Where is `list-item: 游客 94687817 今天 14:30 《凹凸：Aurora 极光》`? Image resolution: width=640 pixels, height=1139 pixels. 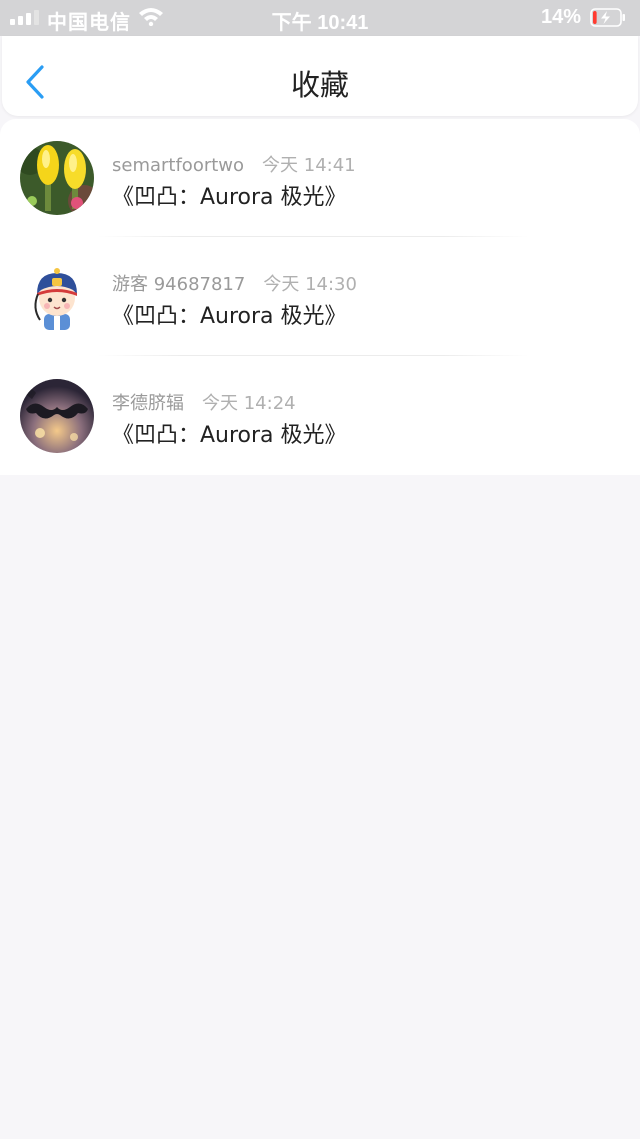
list-item: 游客 94687817 今天 14:30 《凹凸：Aurora 极光》 is located at coordinates (320, 297).